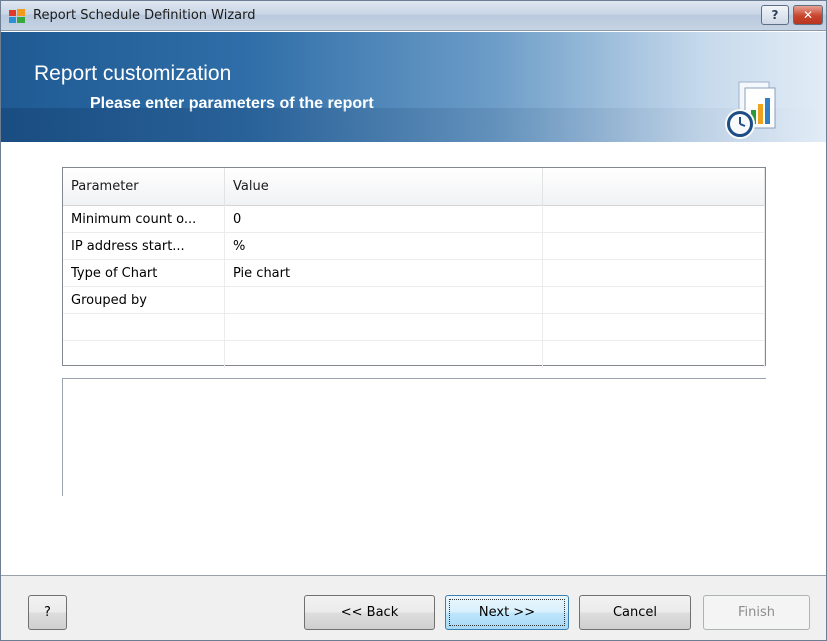  I want to click on table-row: IP address start... %, so click(414, 246).